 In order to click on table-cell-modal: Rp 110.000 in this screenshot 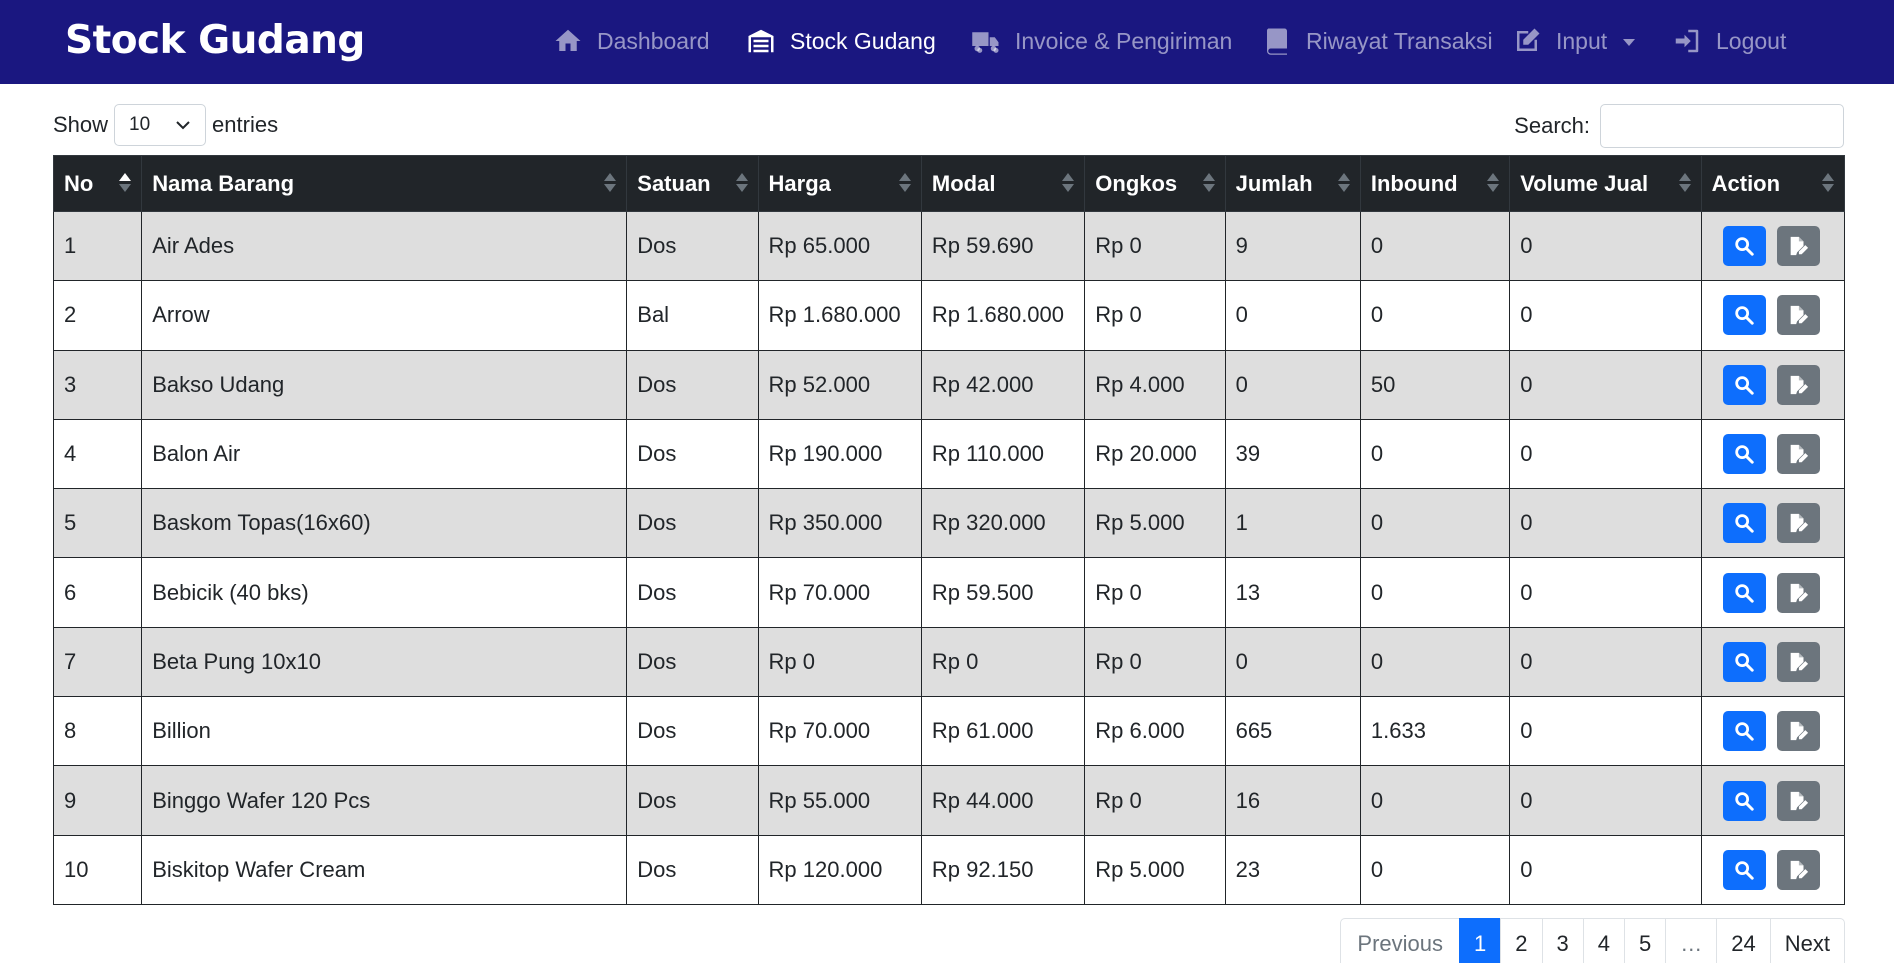, I will do `click(1003, 454)`.